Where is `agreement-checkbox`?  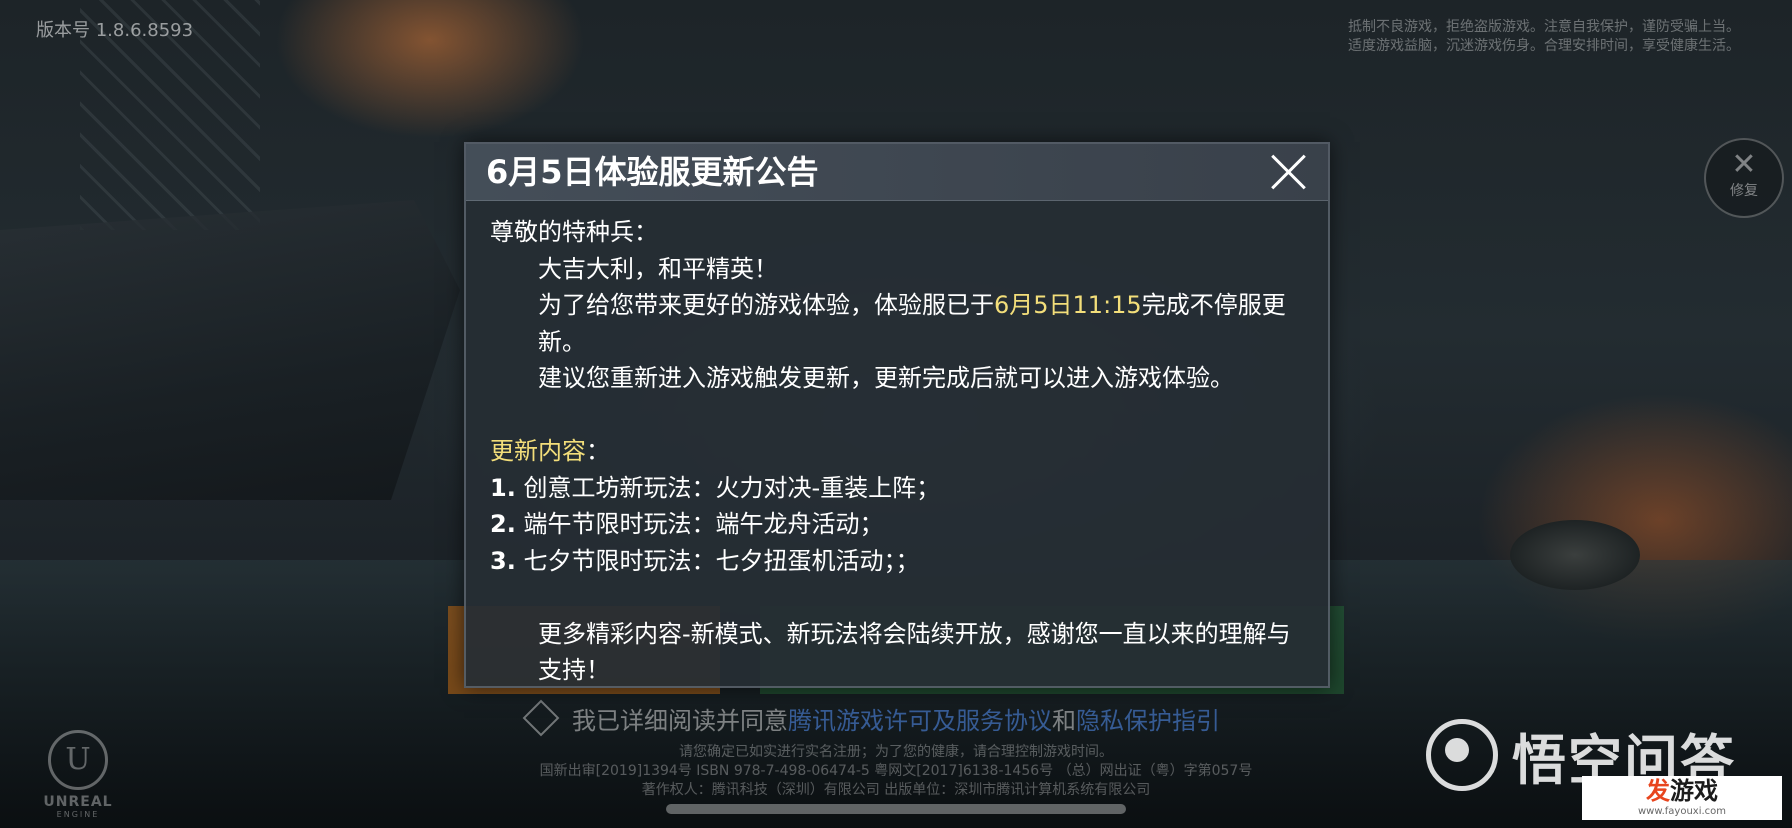
agreement-checkbox is located at coordinates (541, 718).